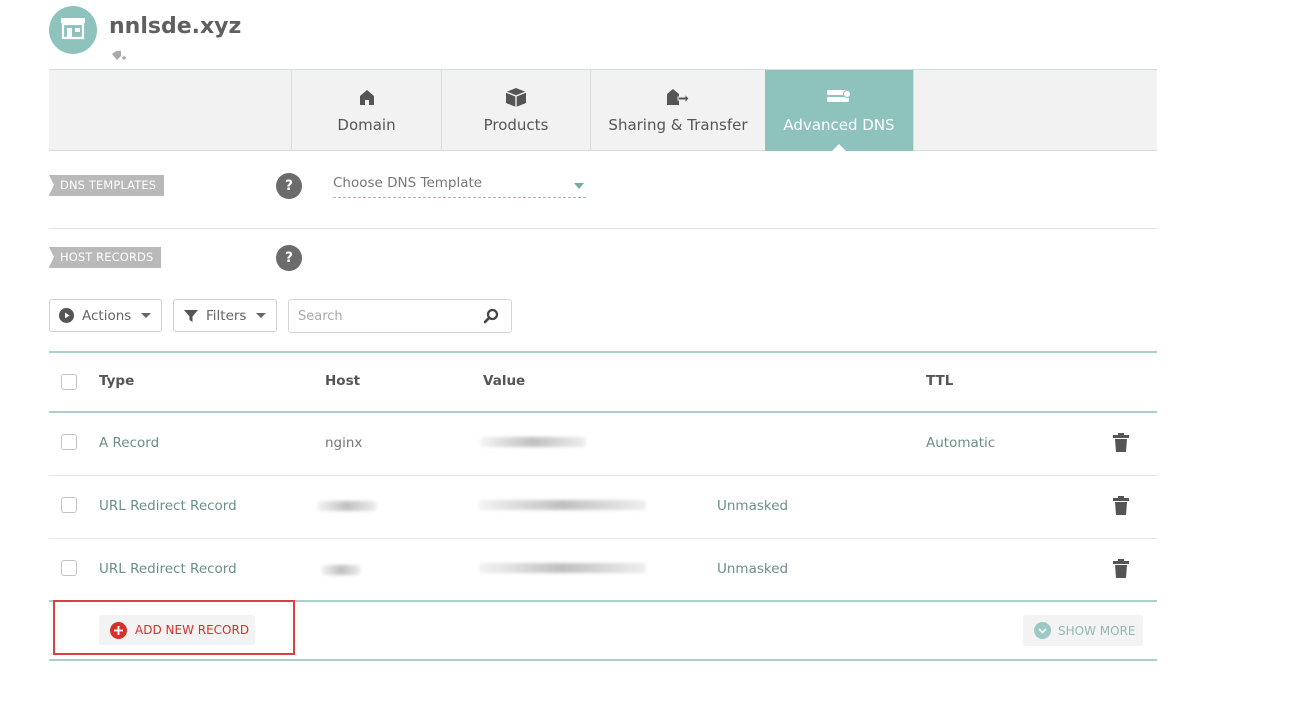 This screenshot has width=1306, height=708. What do you see at coordinates (603, 228) in the screenshot?
I see `section-divider` at bounding box center [603, 228].